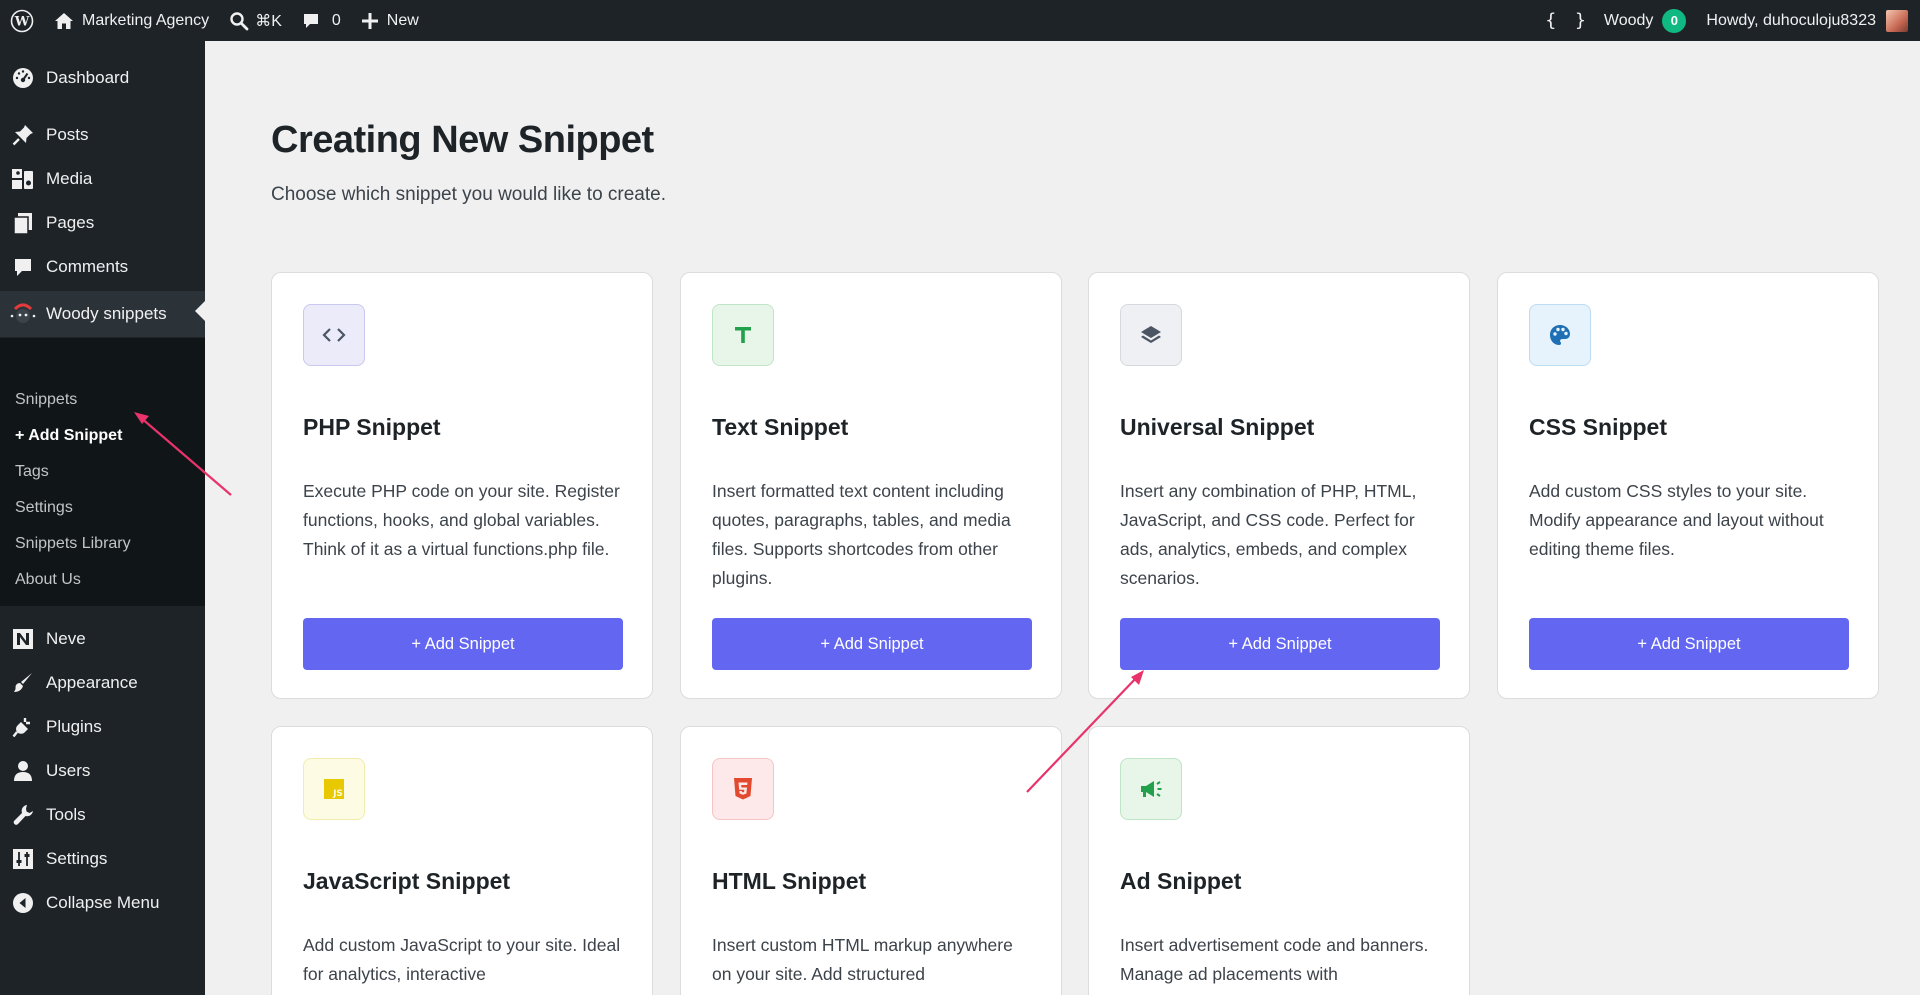 This screenshot has width=1920, height=995. I want to click on neve-icon, so click(23, 639).